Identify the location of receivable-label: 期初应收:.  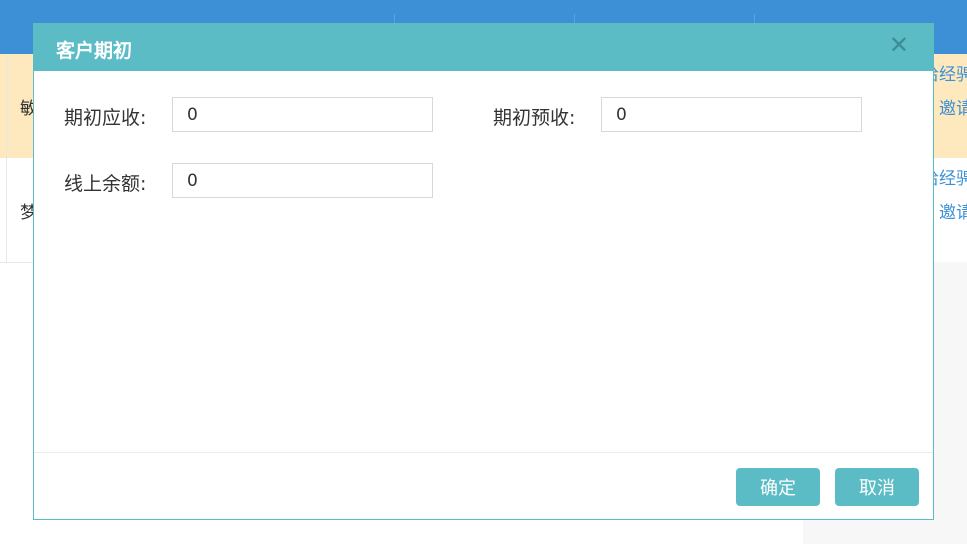
(105, 118).